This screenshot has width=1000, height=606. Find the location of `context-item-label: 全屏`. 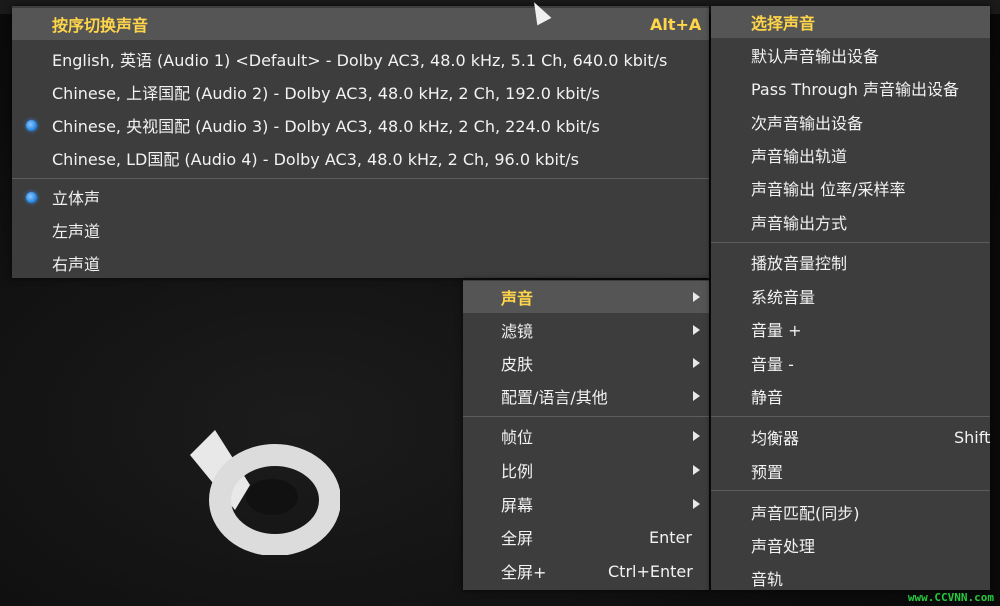

context-item-label: 全屏 is located at coordinates (517, 538).